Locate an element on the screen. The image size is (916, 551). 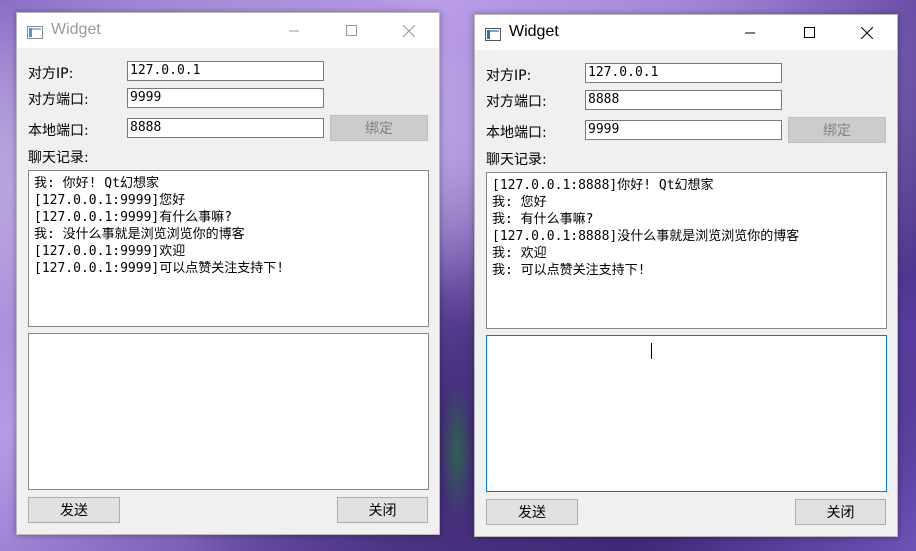
local-port-input: 8888 is located at coordinates (225, 128).